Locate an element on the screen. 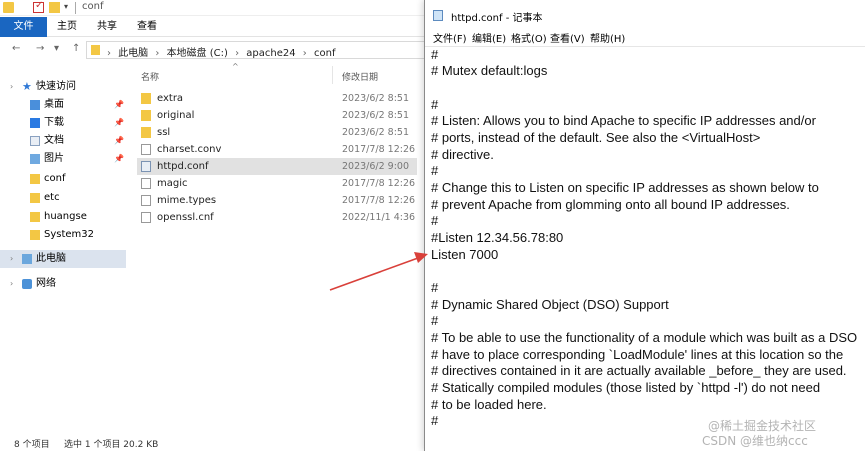 This screenshot has width=865, height=451. menu-format: 格式(O) is located at coordinates (529, 37).